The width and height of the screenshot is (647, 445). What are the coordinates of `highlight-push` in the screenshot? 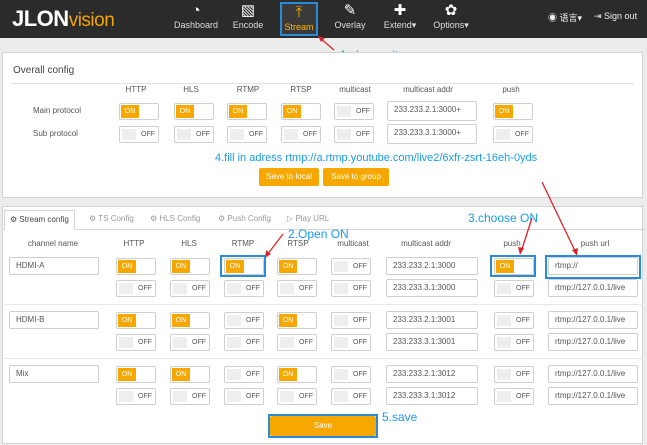 It's located at (513, 266).